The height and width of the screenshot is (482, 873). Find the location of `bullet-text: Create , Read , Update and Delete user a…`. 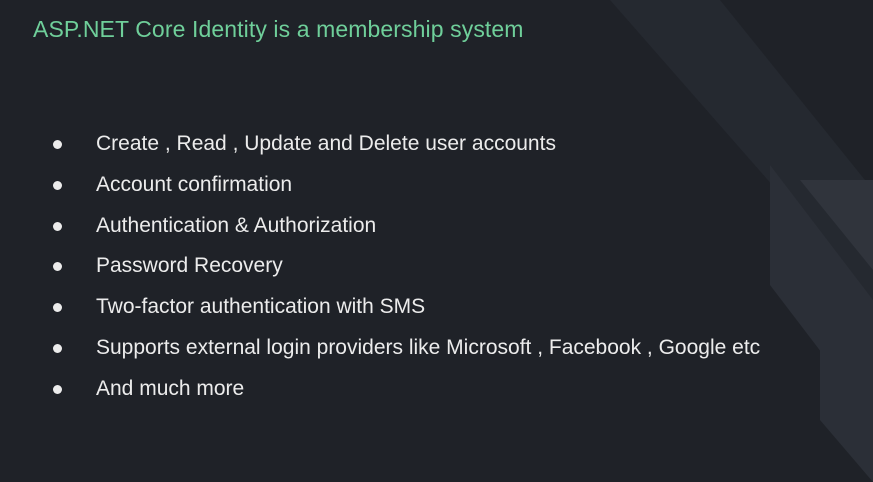

bullet-text: Create , Read , Update and Delete user a… is located at coordinates (326, 143).